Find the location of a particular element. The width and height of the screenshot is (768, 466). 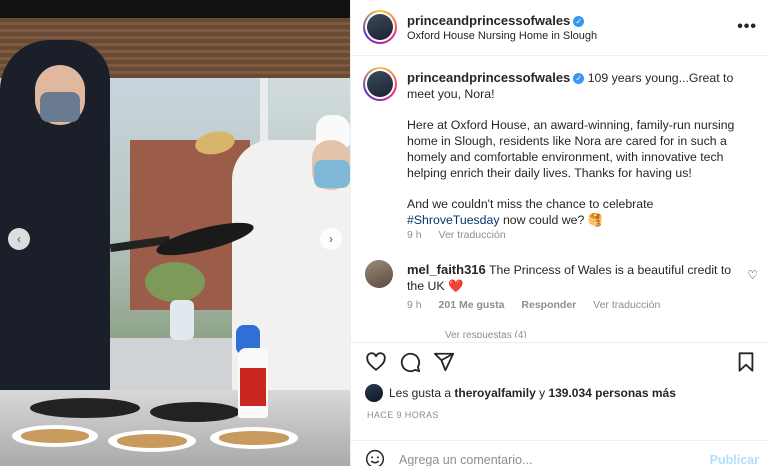

chevron-right-icon: › is located at coordinates (331, 239).